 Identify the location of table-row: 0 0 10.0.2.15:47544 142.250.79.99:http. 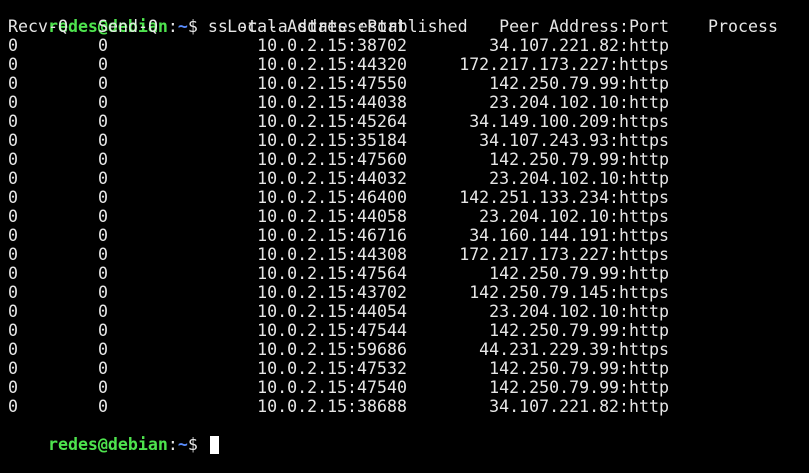
(408, 330).